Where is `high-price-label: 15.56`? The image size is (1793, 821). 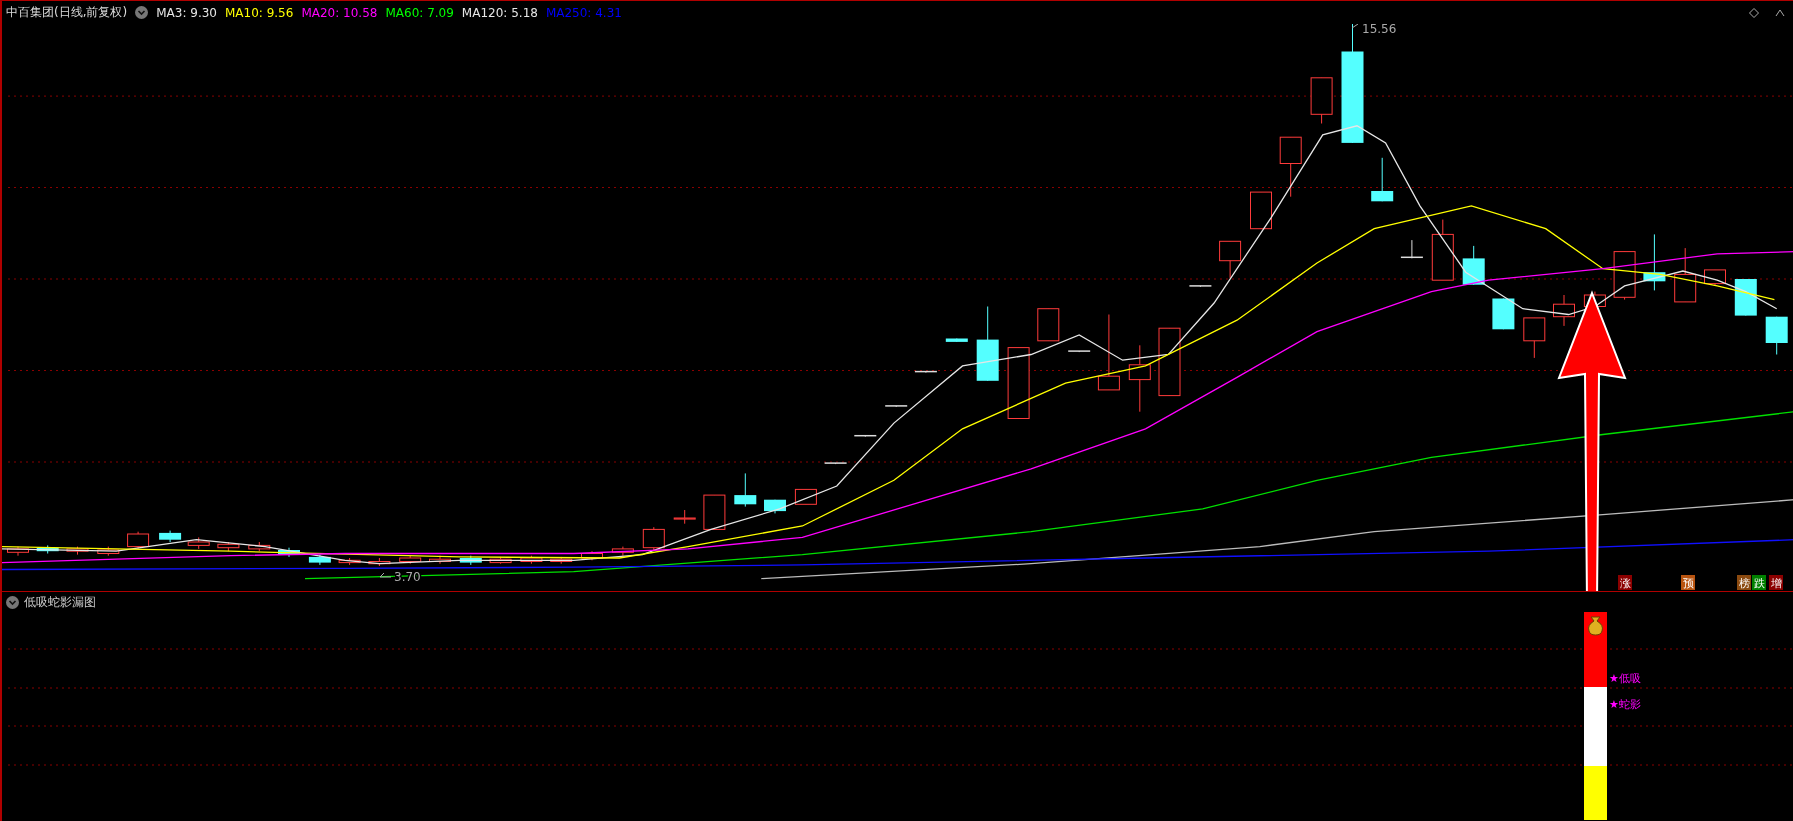 high-price-label: 15.56 is located at coordinates (1379, 30).